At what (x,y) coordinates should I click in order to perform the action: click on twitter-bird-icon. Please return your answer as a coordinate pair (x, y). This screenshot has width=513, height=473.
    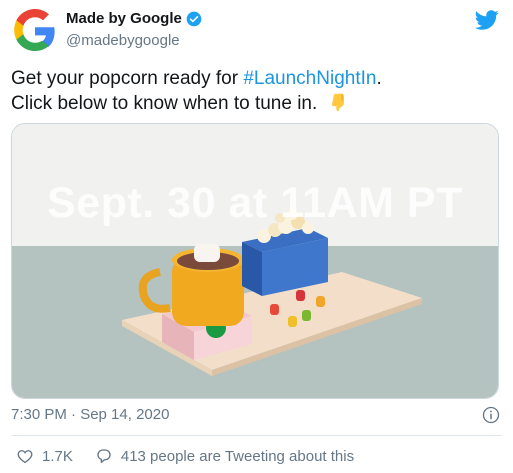
    Looking at the image, I should click on (487, 20).